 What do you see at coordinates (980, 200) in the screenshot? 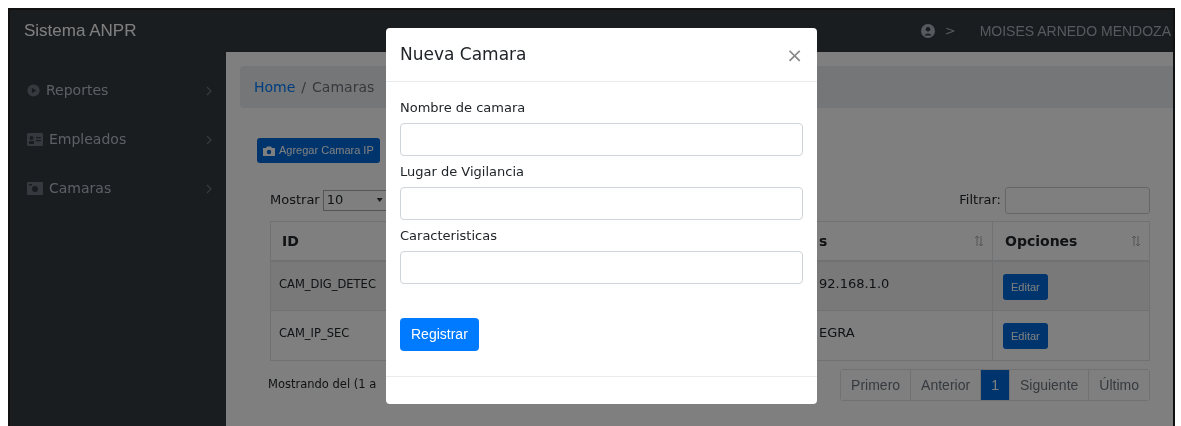
I see `filter-label: Filtrar:` at bounding box center [980, 200].